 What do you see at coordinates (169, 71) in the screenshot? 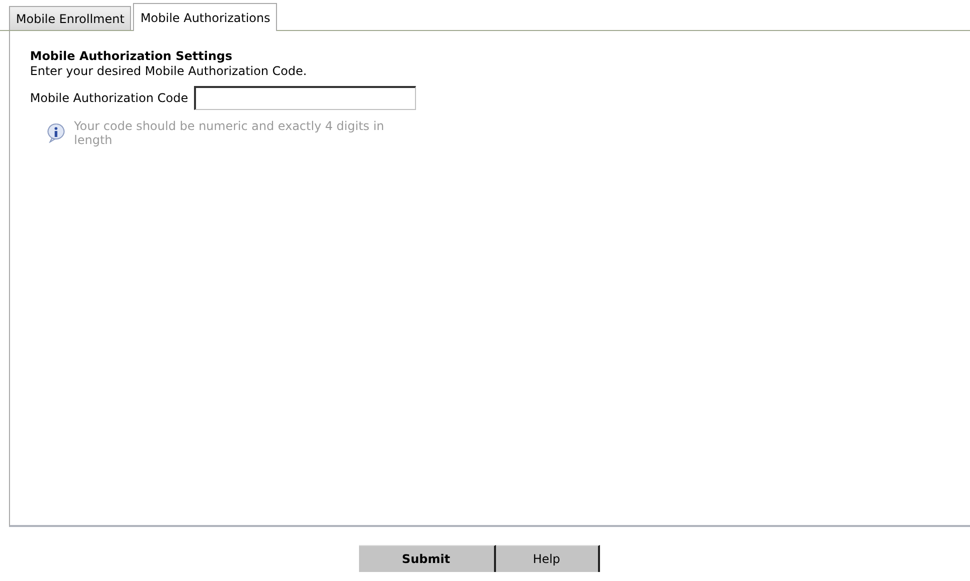
I see `instructions-text: Enter your desired Mobile Authorization Code.` at bounding box center [169, 71].